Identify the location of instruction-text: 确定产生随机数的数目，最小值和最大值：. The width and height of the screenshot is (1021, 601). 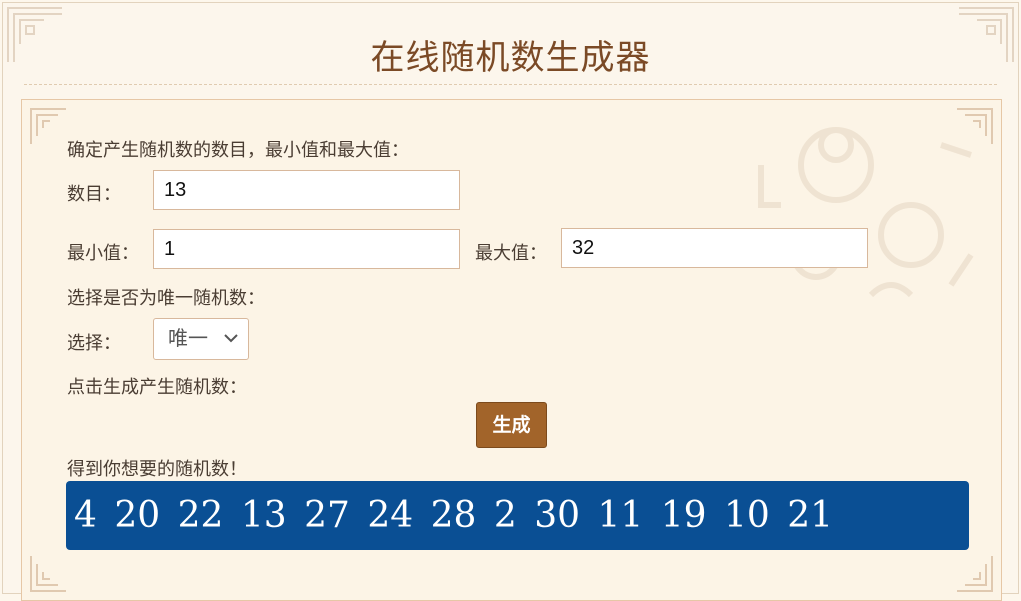
(238, 150).